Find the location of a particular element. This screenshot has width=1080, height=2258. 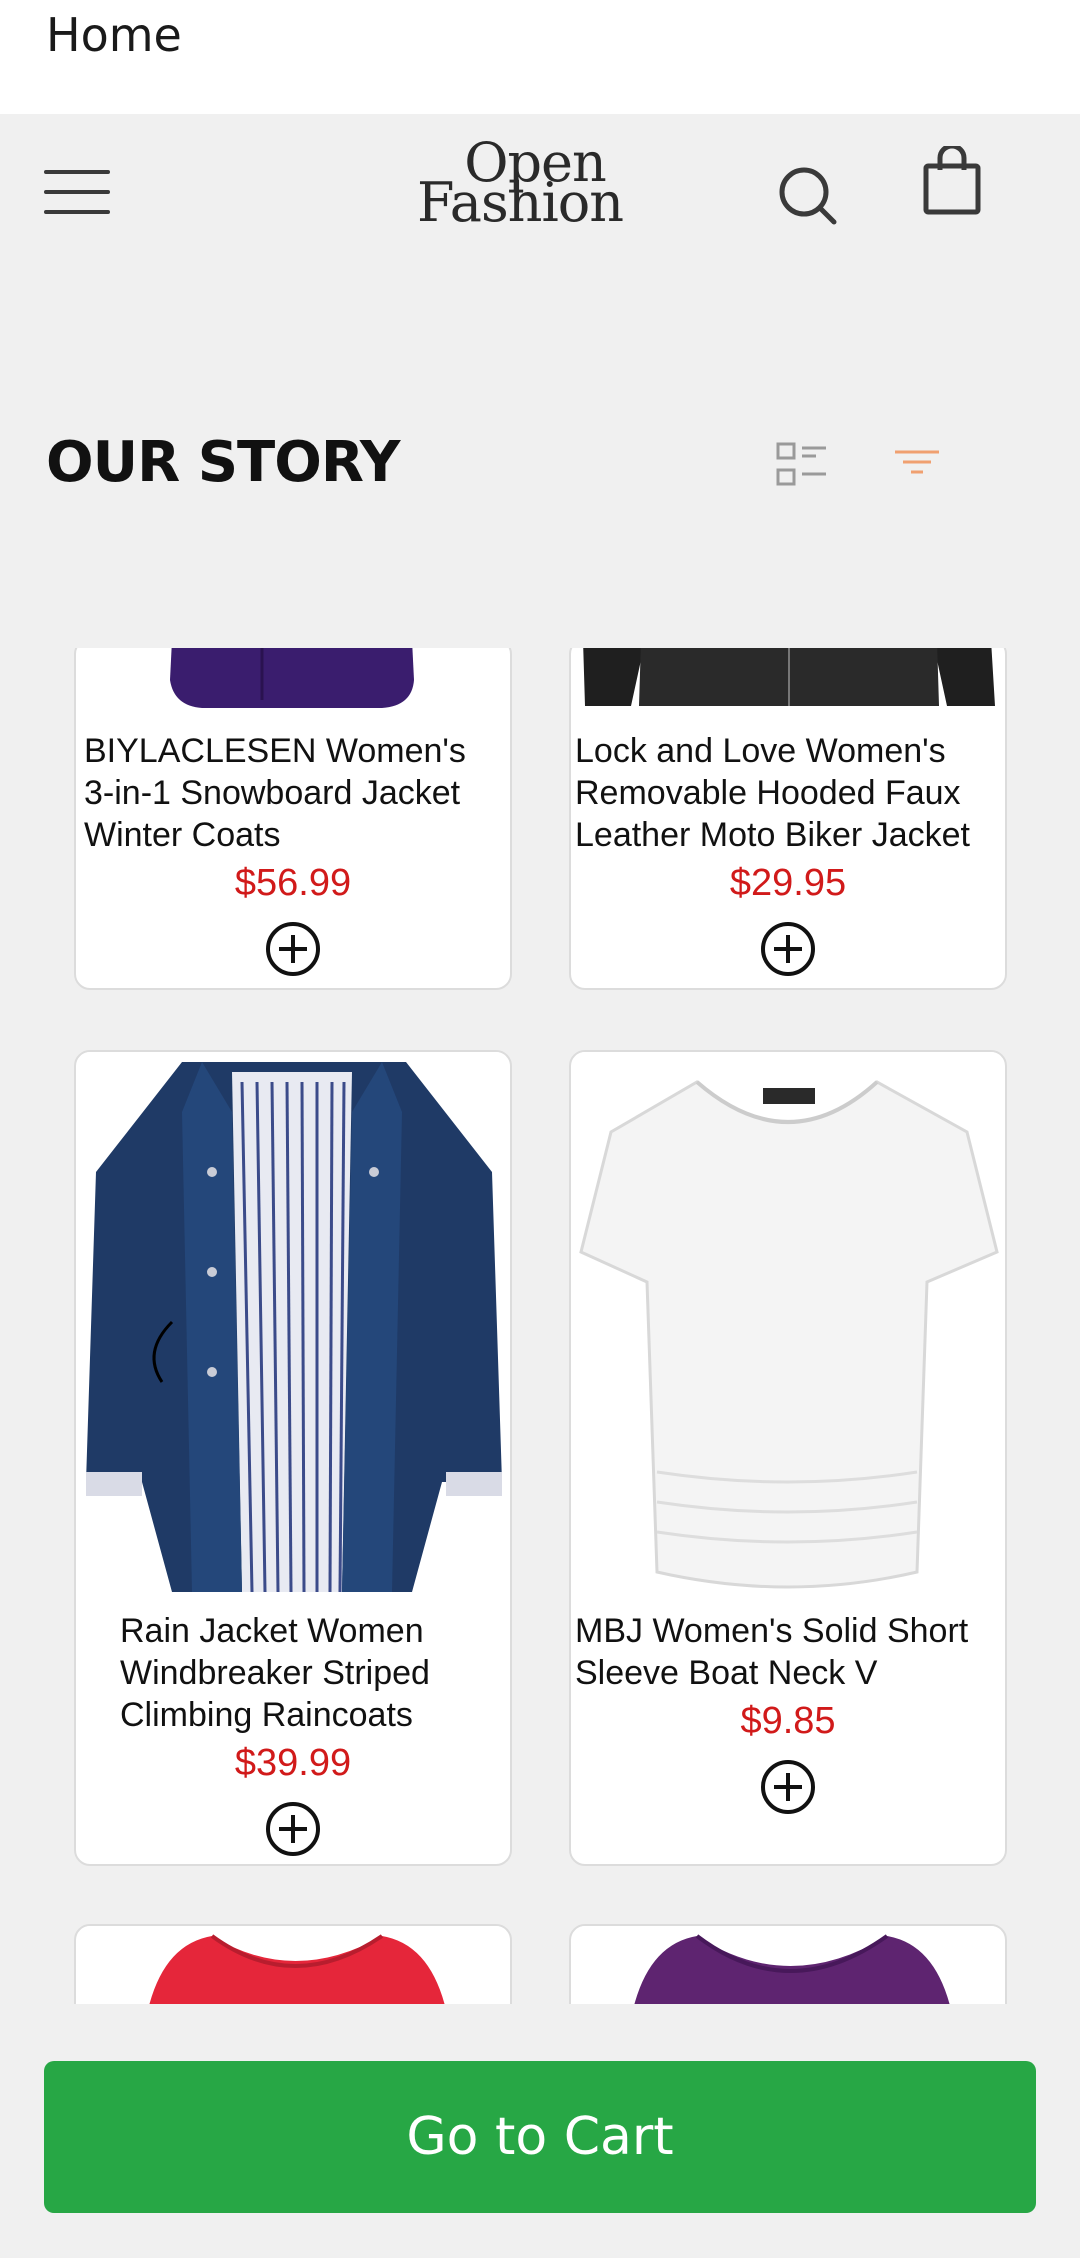

section-title: OUR STORY is located at coordinates (223, 462).